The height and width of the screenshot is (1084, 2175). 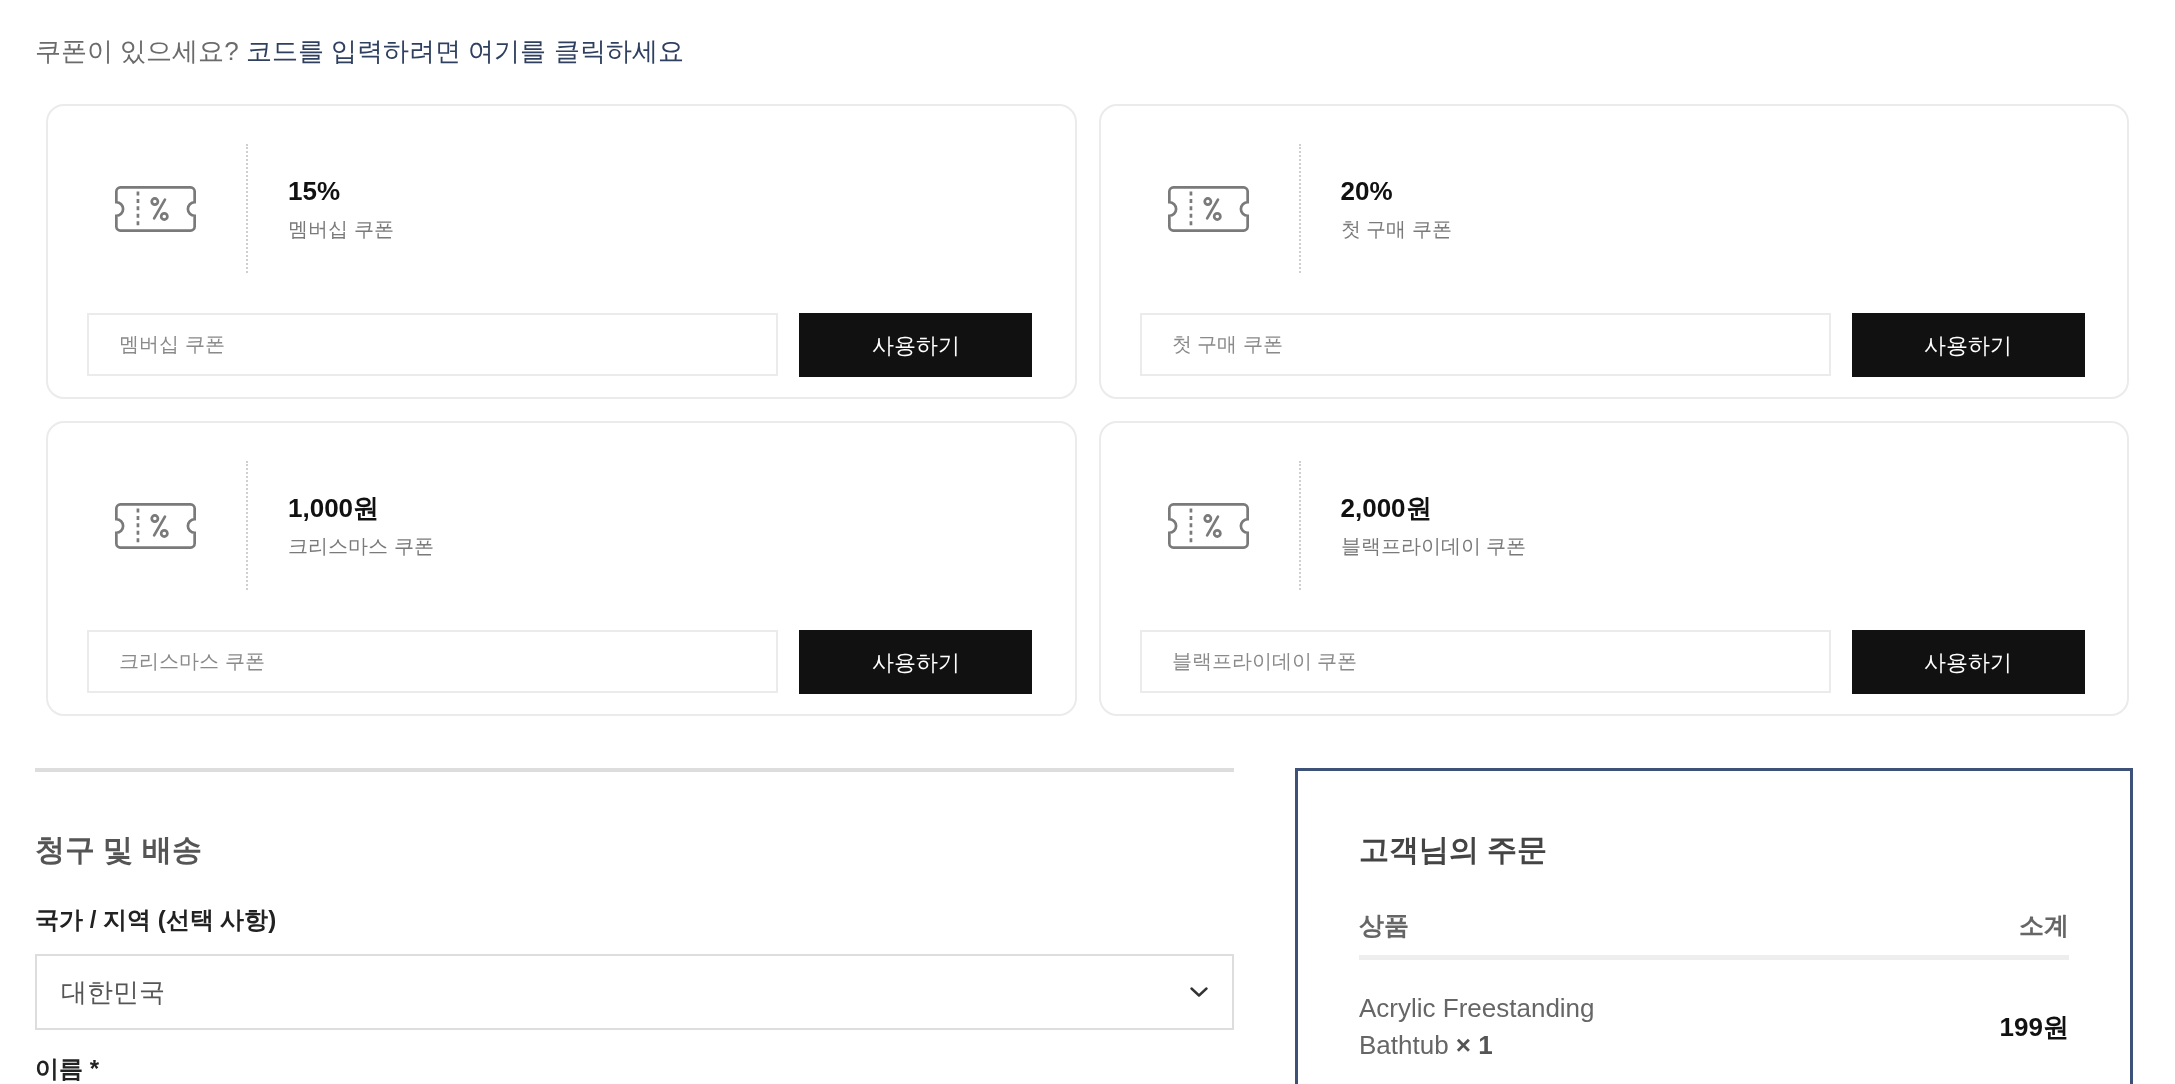 I want to click on section-heading: 청구 및 배송, so click(x=119, y=850).